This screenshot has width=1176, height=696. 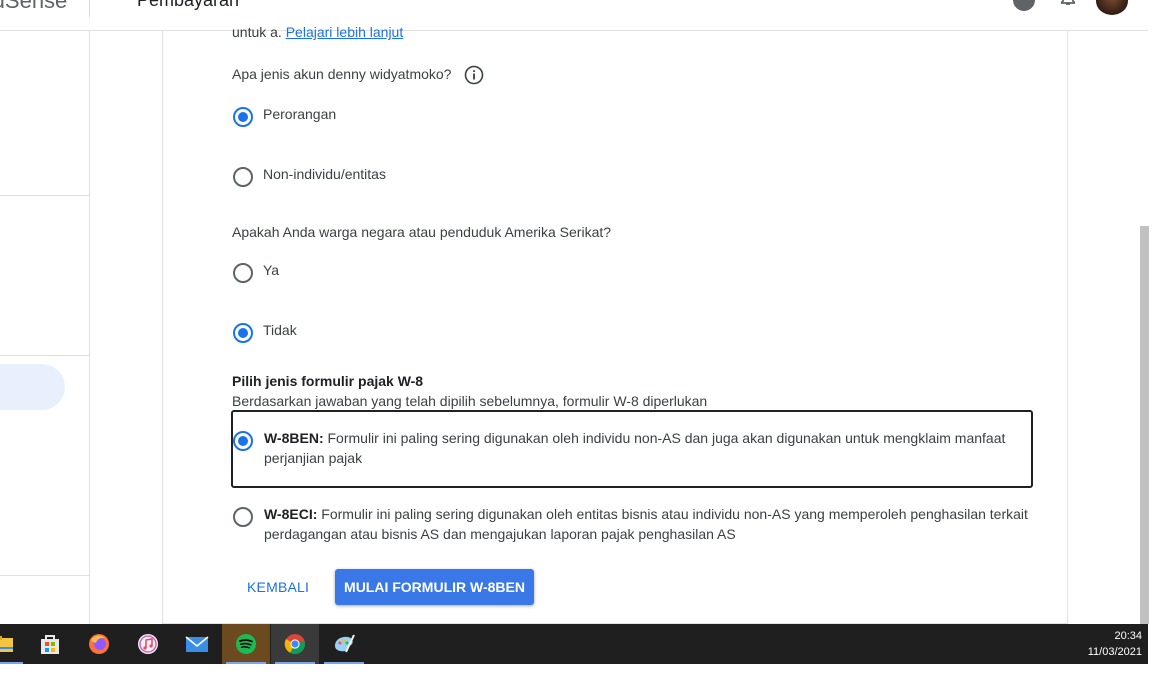 I want to click on taskbar-app-mail, so click(x=197, y=644).